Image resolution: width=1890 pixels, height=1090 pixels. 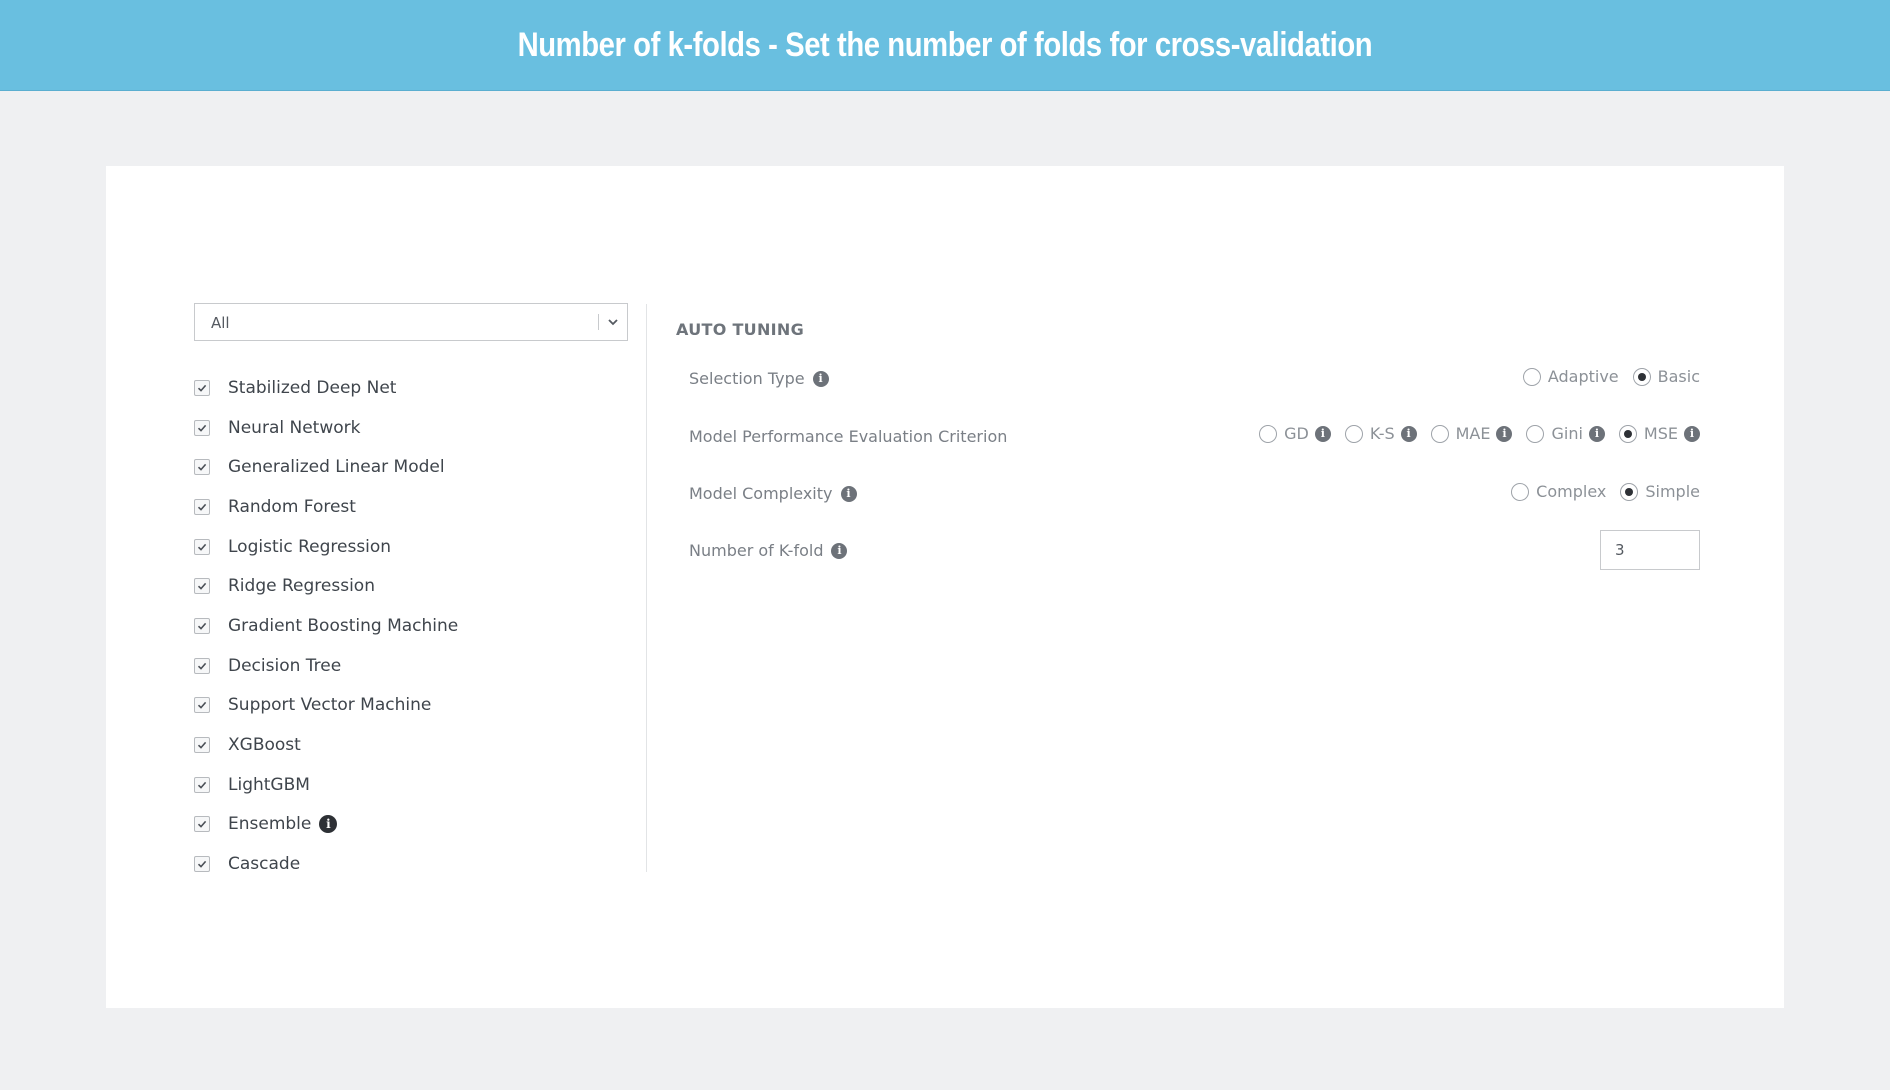 I want to click on radio-option: K-S i, so click(x=1380, y=433).